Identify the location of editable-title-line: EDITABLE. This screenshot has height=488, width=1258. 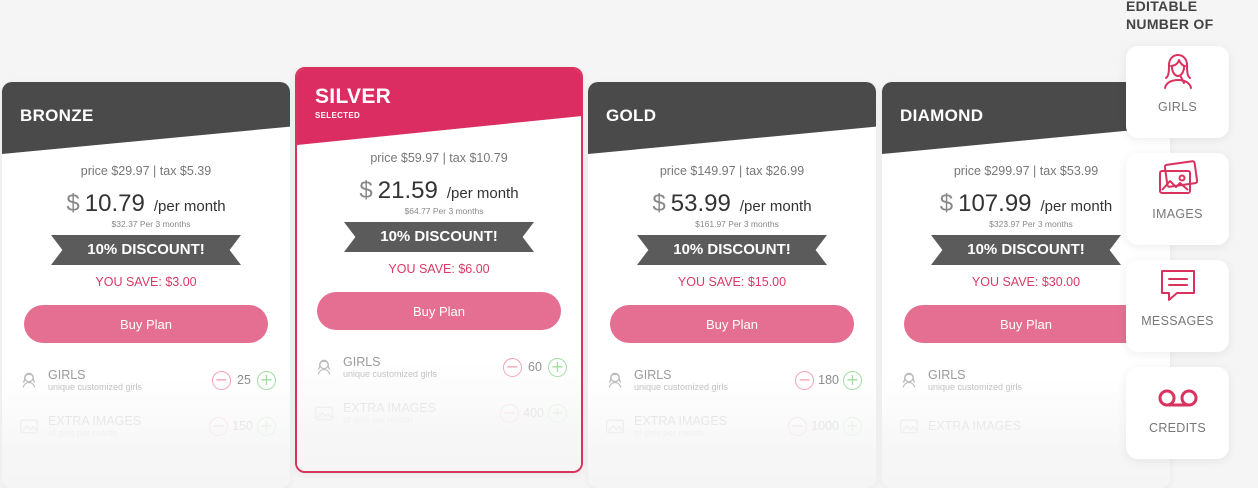
(1162, 7).